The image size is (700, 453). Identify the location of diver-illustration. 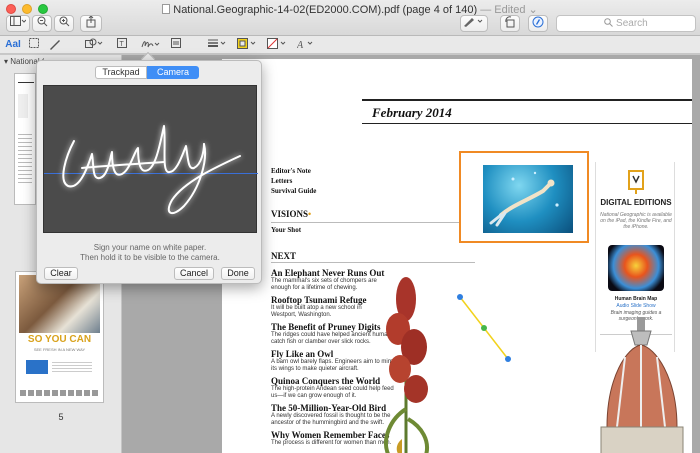
(524, 199).